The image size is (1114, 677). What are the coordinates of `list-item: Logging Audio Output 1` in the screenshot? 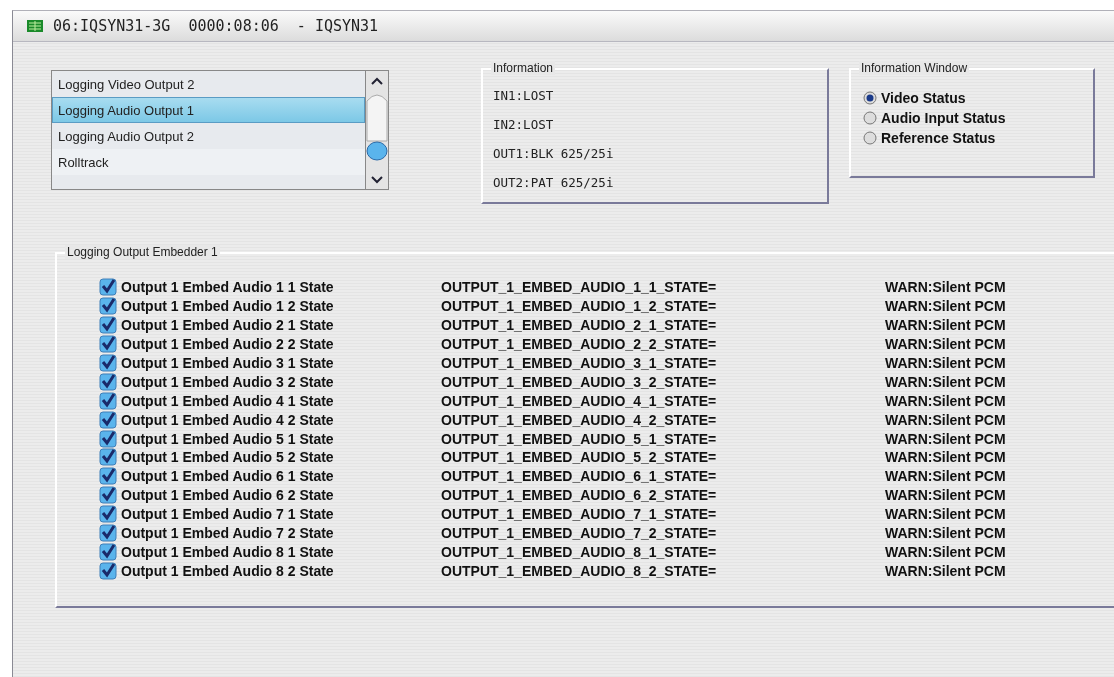 It's located at (208, 110).